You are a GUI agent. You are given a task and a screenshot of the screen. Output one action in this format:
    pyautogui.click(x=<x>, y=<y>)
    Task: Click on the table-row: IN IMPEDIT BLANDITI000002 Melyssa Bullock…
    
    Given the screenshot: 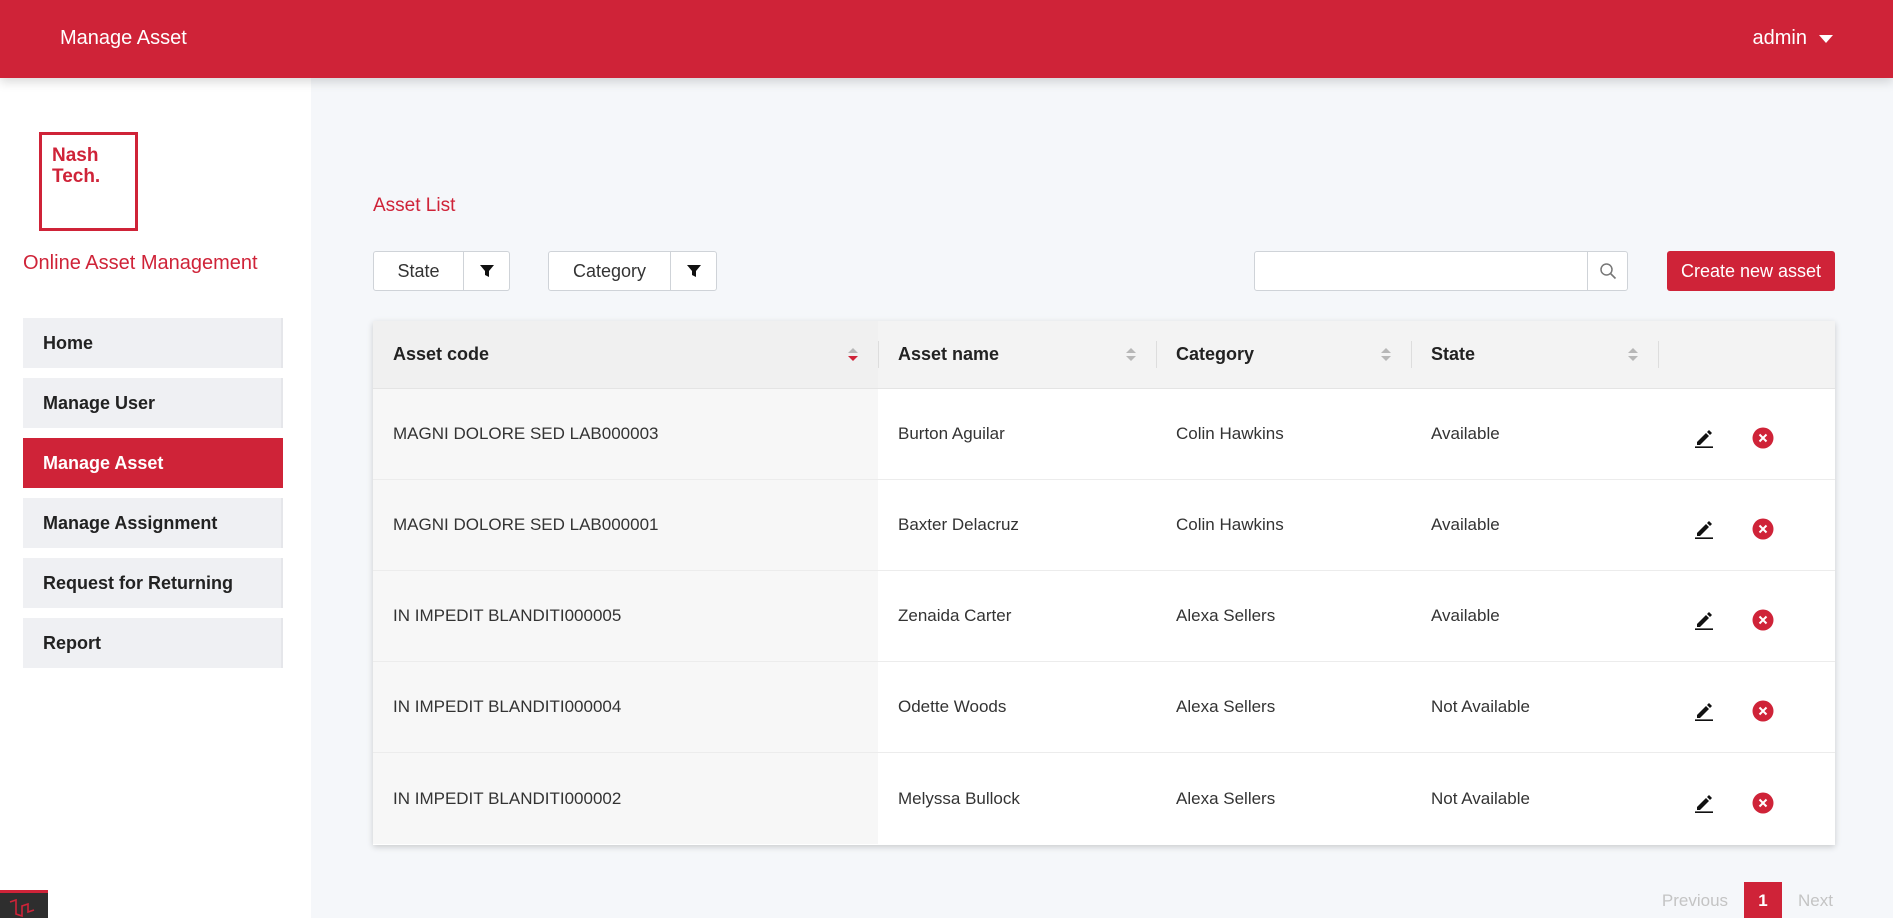 What is the action you would take?
    pyautogui.click(x=1104, y=798)
    